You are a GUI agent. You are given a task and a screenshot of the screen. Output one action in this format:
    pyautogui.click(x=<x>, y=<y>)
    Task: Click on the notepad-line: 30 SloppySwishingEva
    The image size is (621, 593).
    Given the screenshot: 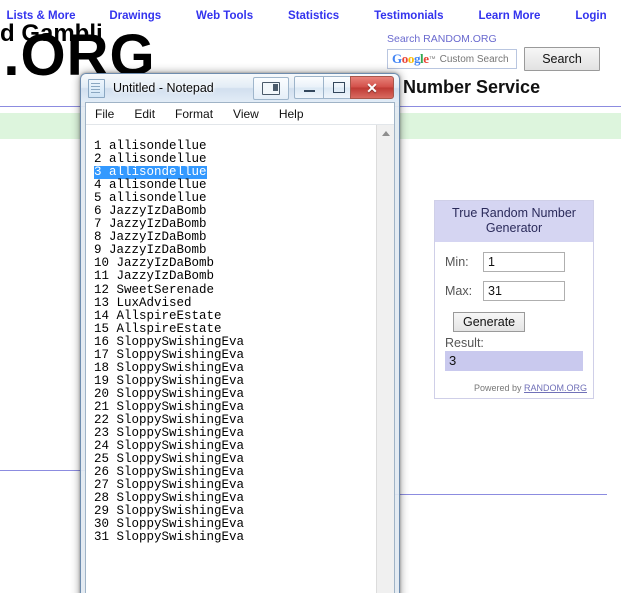 What is the action you would take?
    pyautogui.click(x=235, y=522)
    